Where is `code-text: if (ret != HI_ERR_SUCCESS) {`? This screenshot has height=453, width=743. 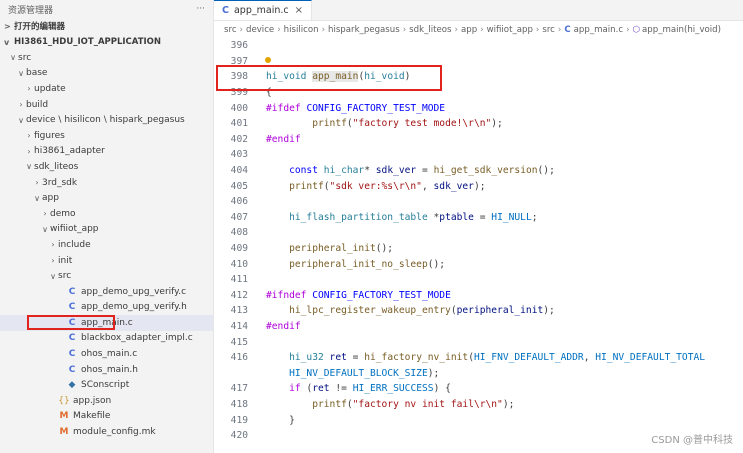 code-text: if (ret != HI_ERR_SUCCESS) { is located at coordinates (370, 389).